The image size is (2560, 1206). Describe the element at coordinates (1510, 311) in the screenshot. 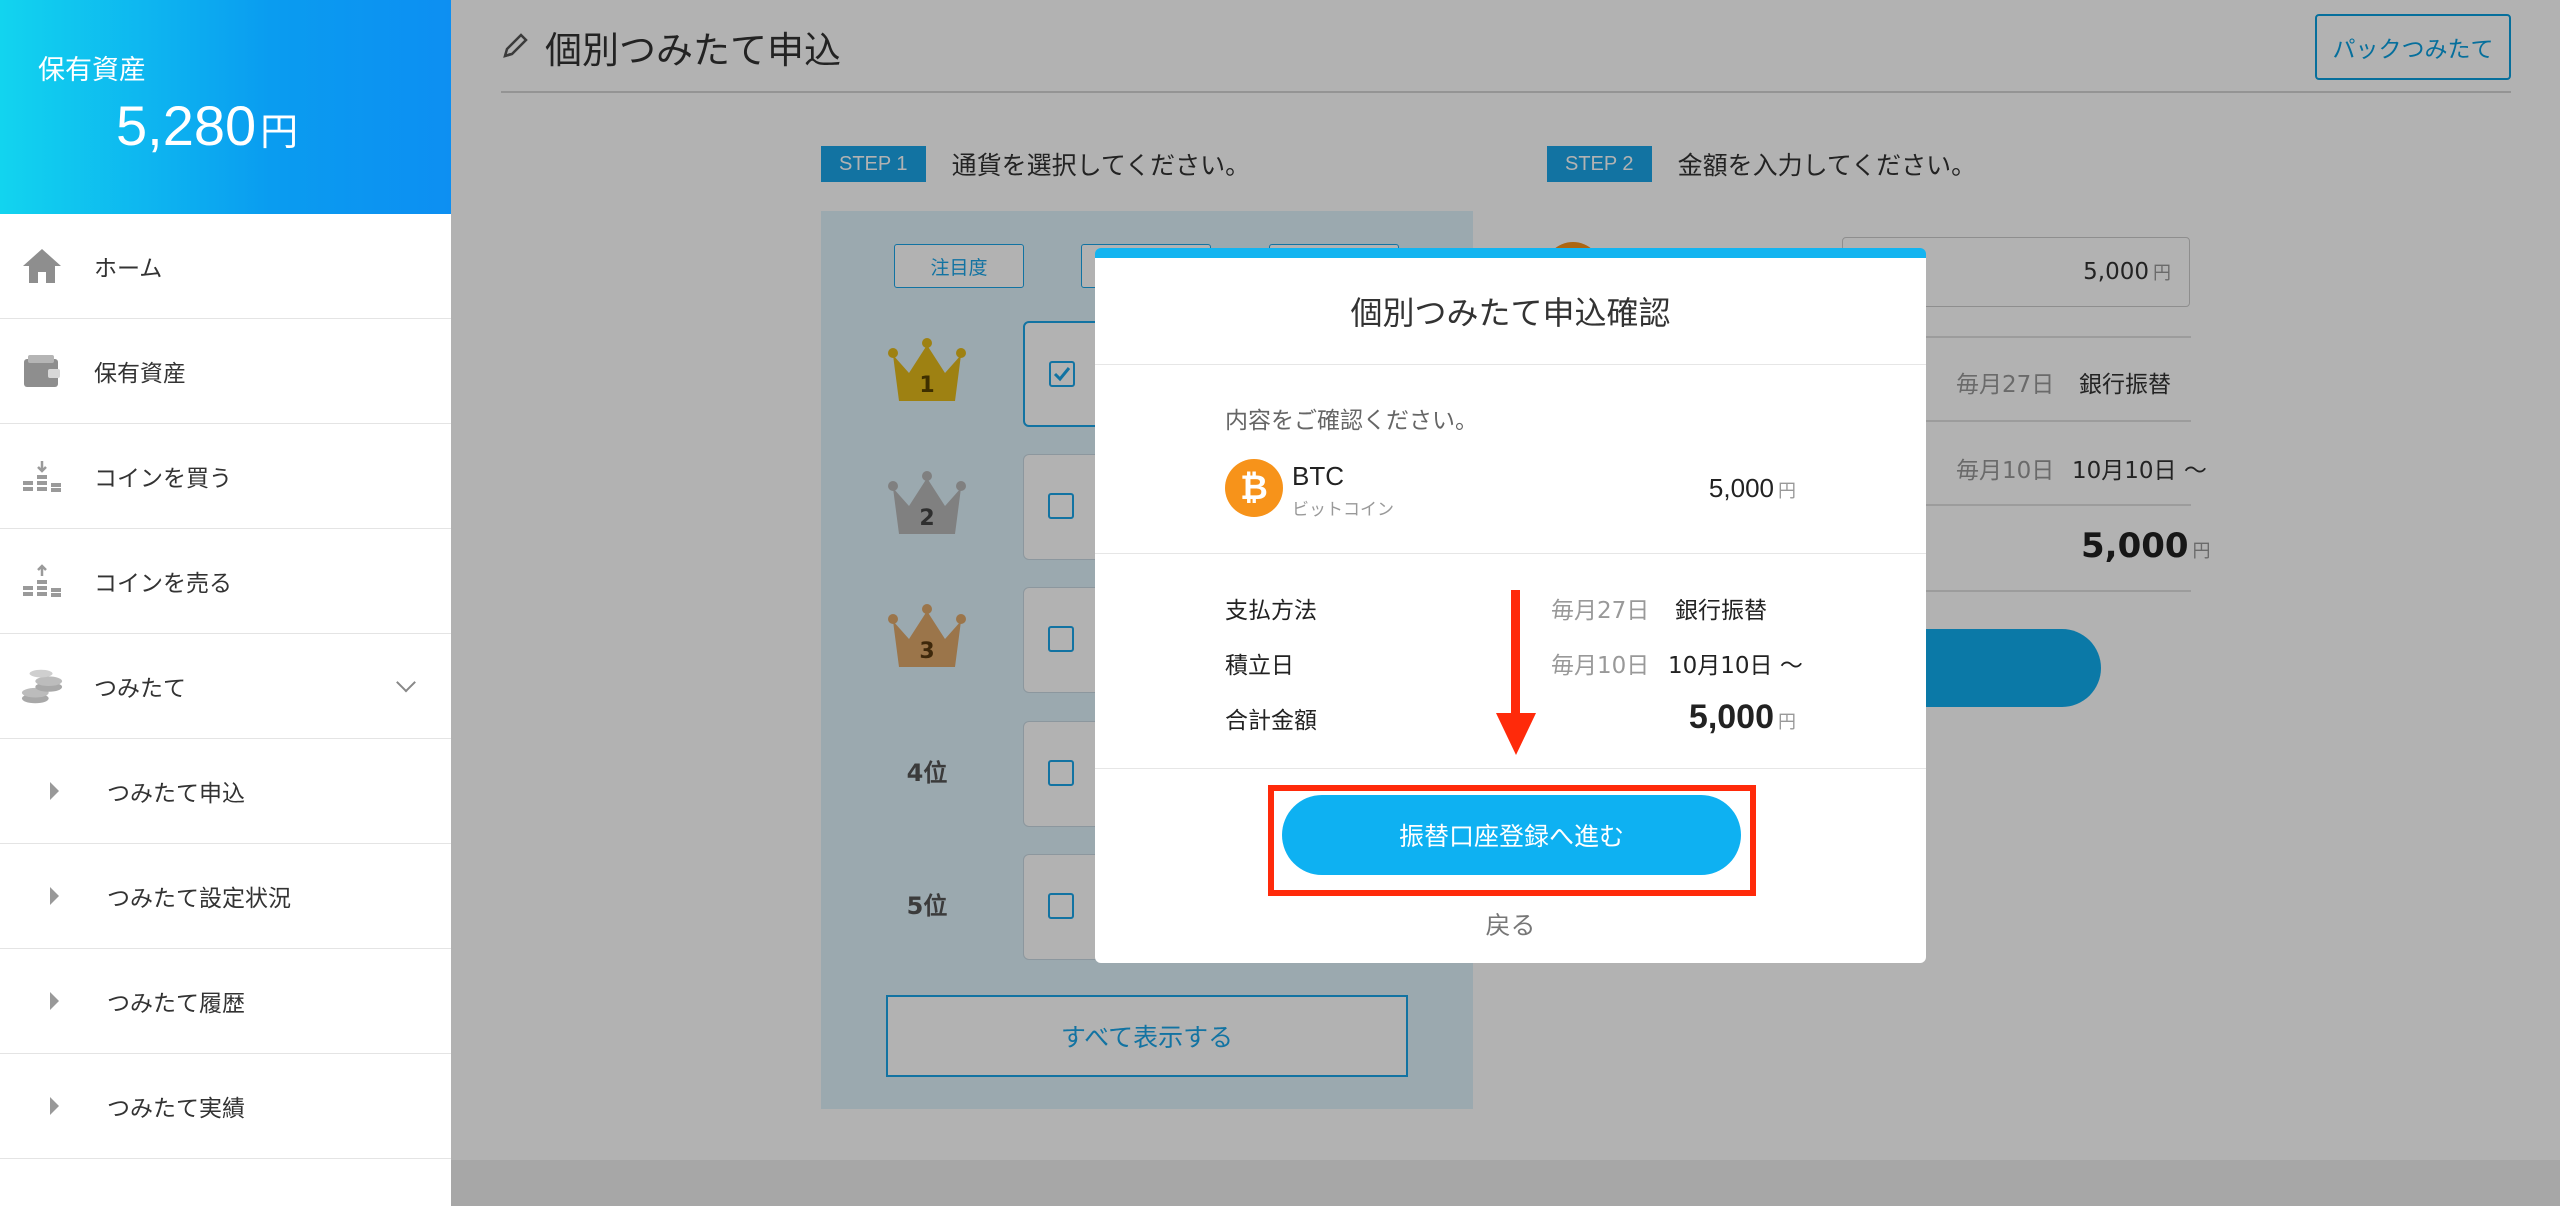

I see `modal-title: 個別つみたて申込確認` at that location.